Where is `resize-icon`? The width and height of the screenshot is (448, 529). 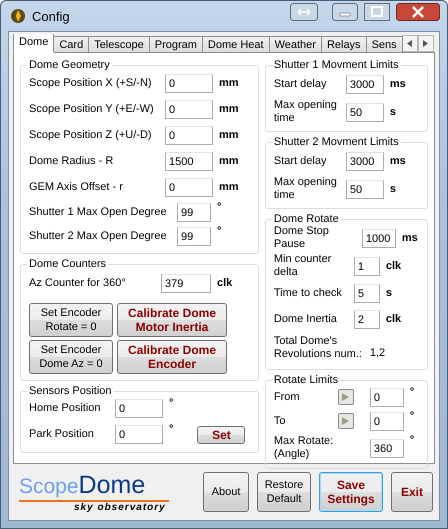 resize-icon is located at coordinates (304, 12).